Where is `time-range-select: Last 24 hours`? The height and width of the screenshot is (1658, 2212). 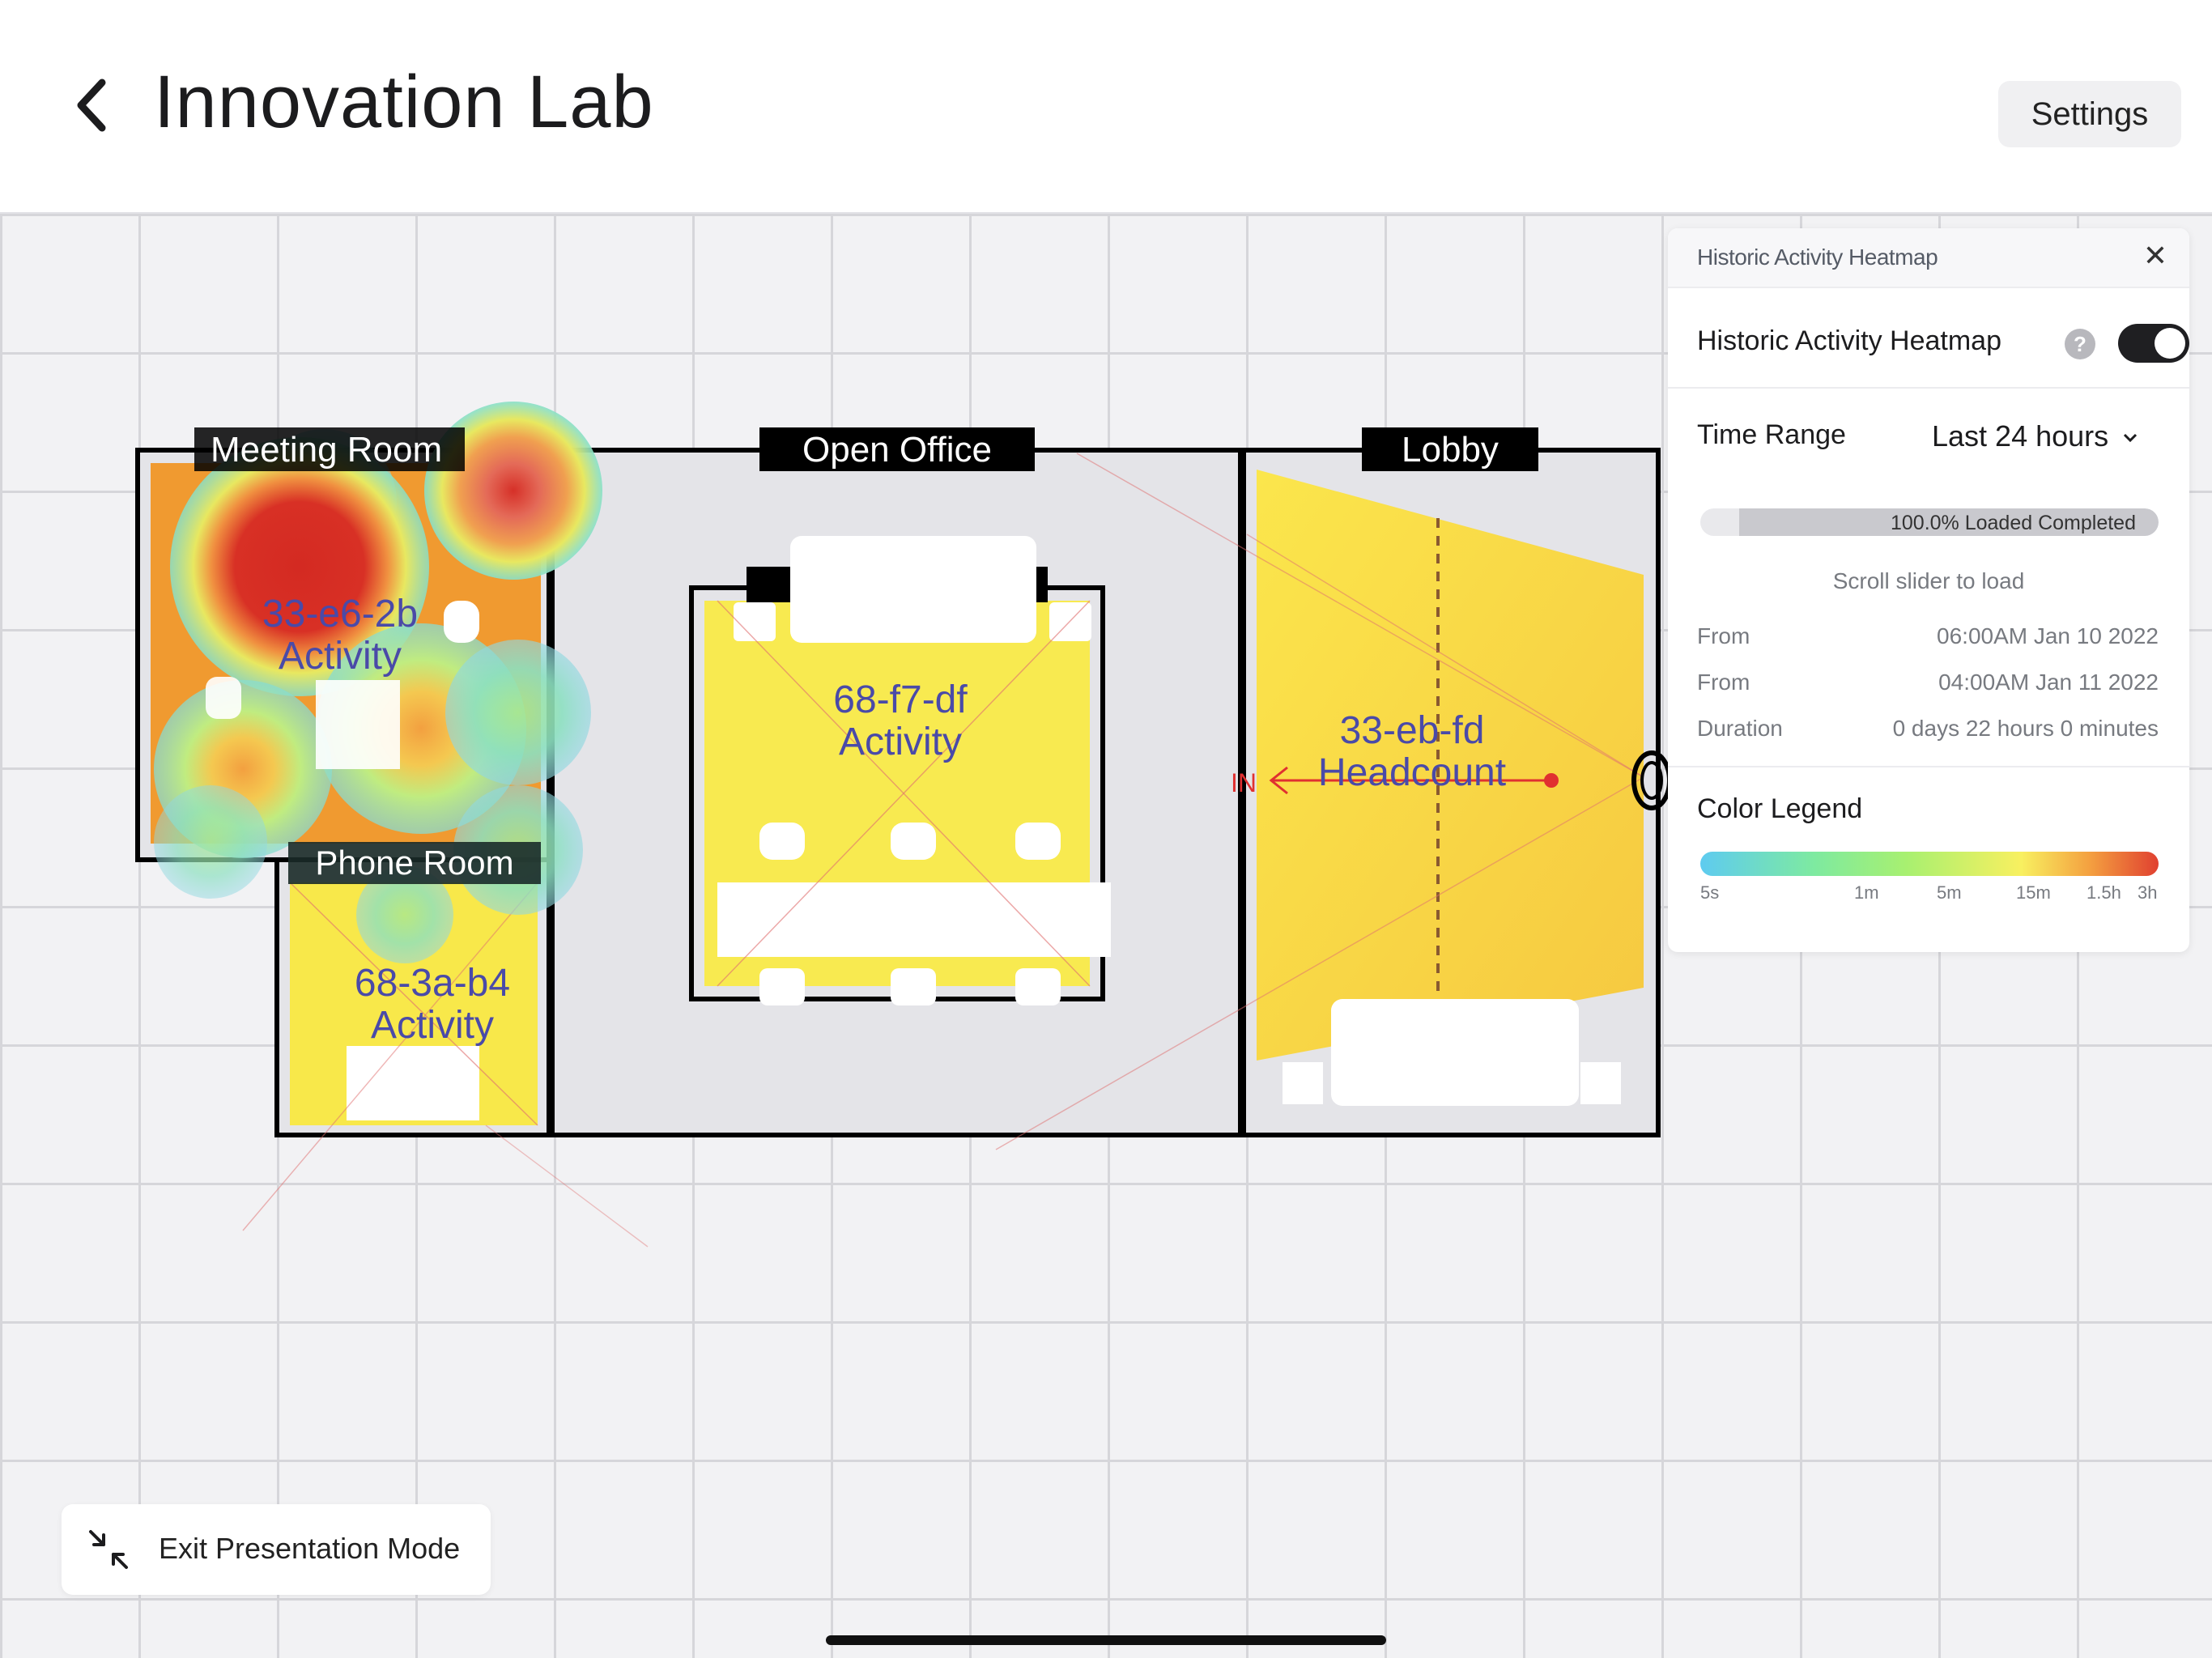 time-range-select: Last 24 hours is located at coordinates (2036, 436).